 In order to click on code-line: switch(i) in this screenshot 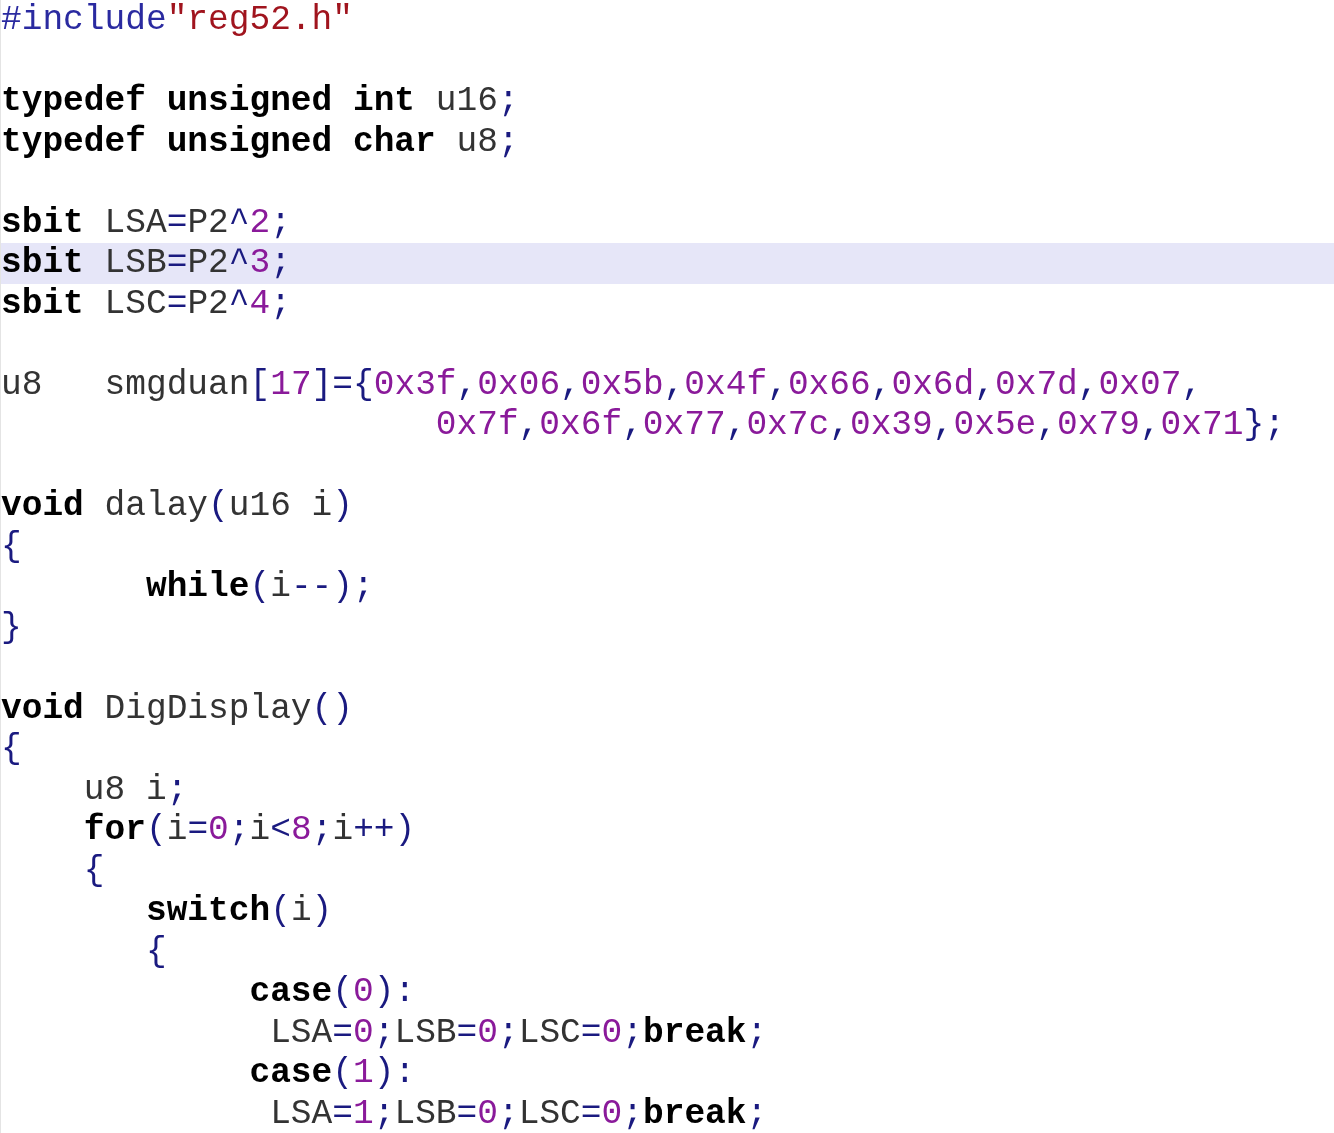, I will do `click(238, 911)`.